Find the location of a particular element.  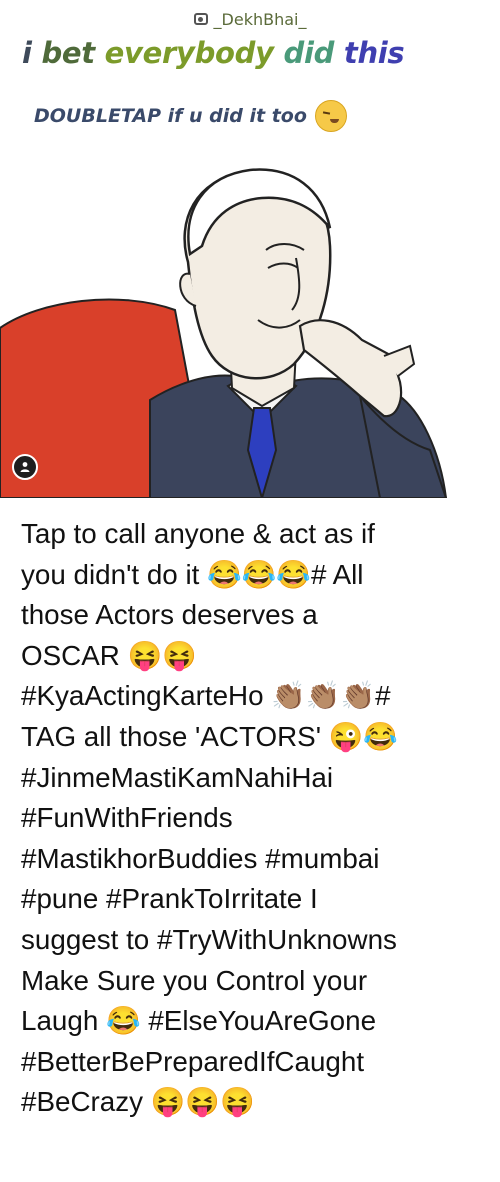

face-with-hand-over-mouth-icon is located at coordinates (330, 116).